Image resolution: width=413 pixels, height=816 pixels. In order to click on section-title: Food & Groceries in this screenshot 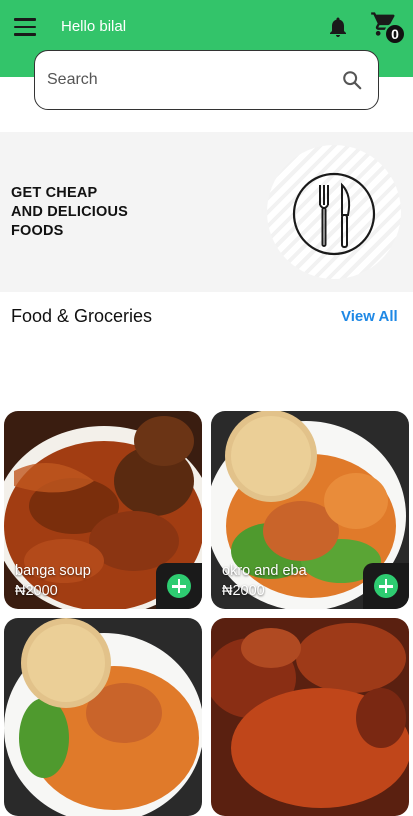, I will do `click(82, 316)`.